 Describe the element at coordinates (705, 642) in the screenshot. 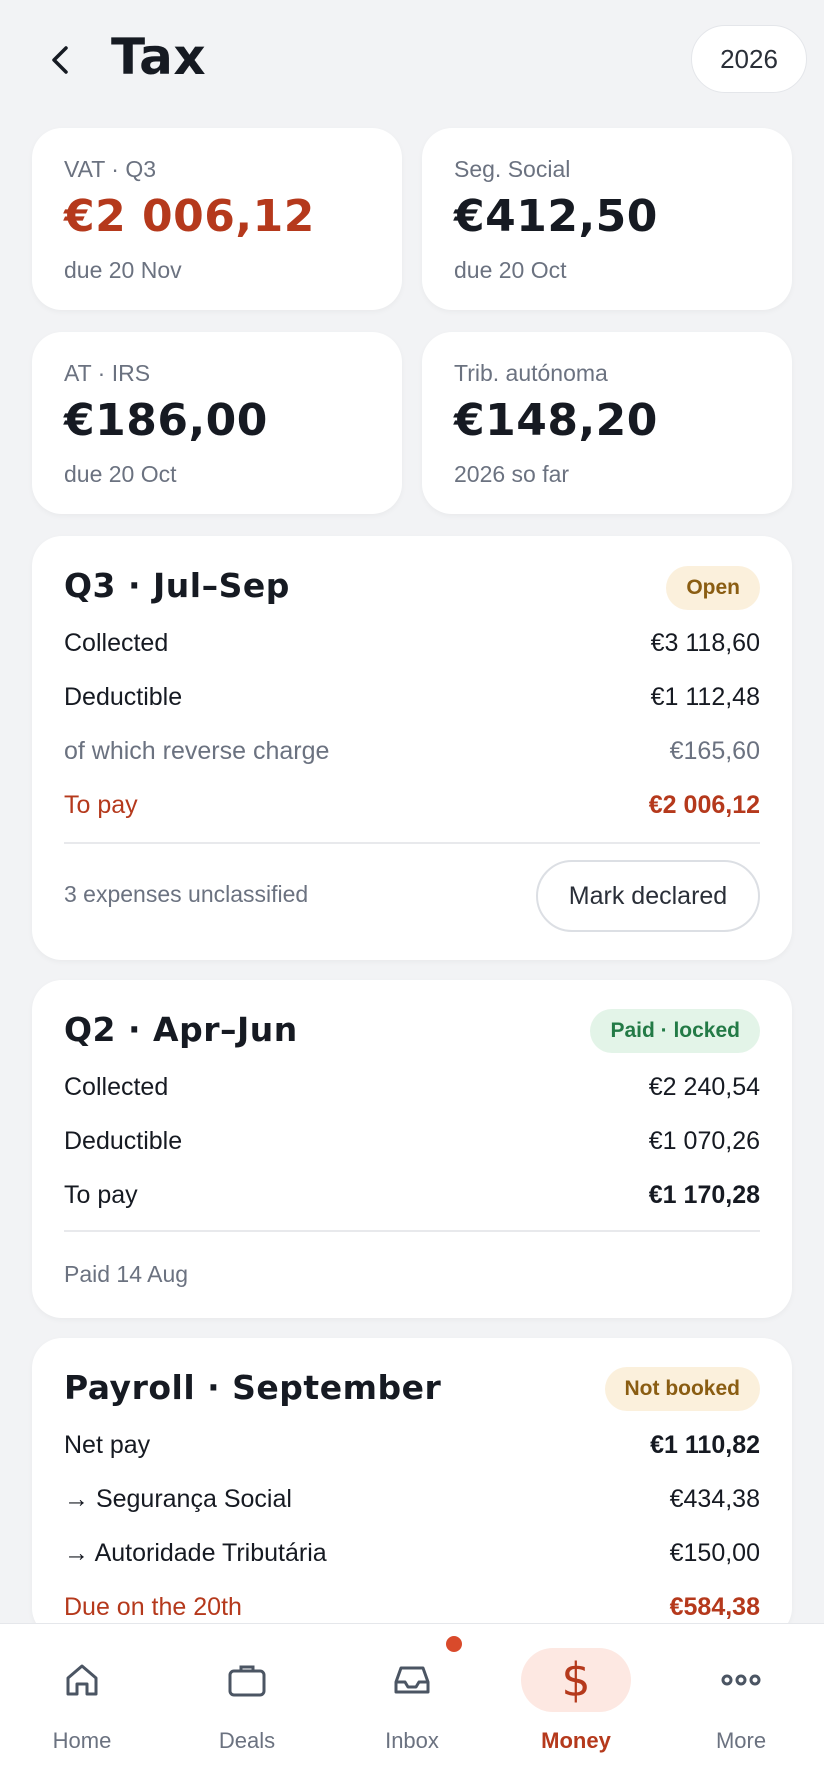

I see `row-value: €3 118,60` at that location.